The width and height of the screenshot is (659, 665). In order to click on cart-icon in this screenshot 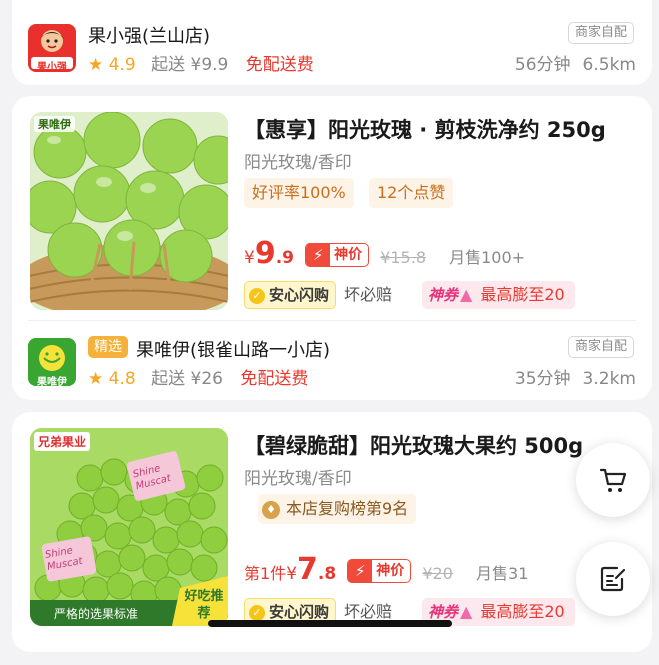, I will do `click(613, 480)`.